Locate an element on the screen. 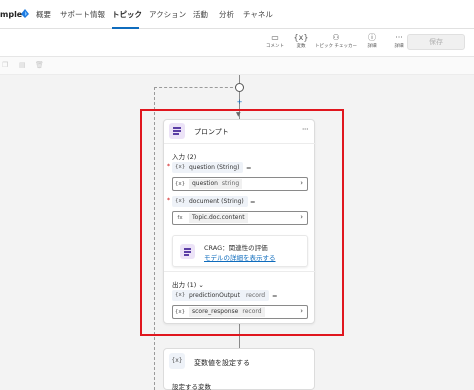  add-node-icon: + is located at coordinates (239, 102).